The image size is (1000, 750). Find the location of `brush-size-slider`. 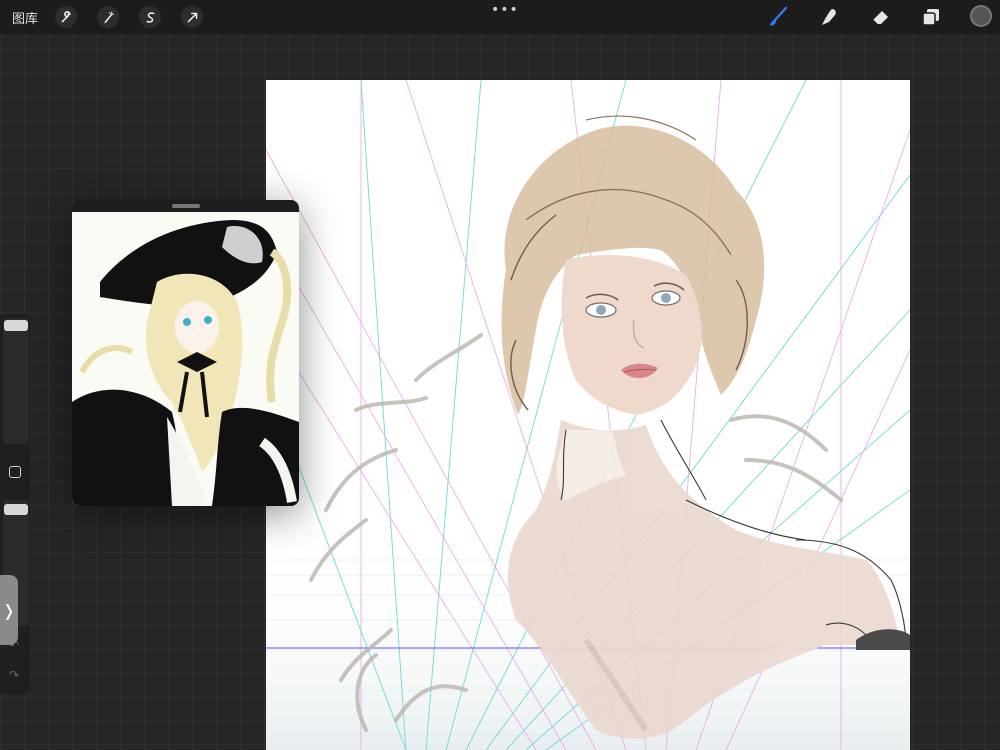

brush-size-slider is located at coordinates (16, 381).